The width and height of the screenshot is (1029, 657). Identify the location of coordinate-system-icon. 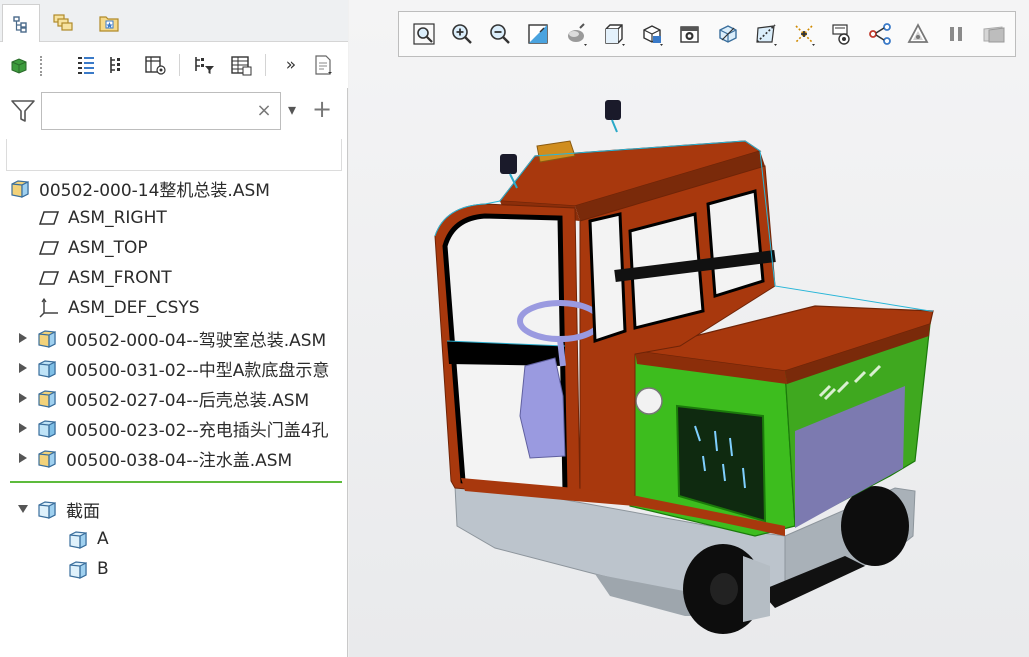
(49, 308).